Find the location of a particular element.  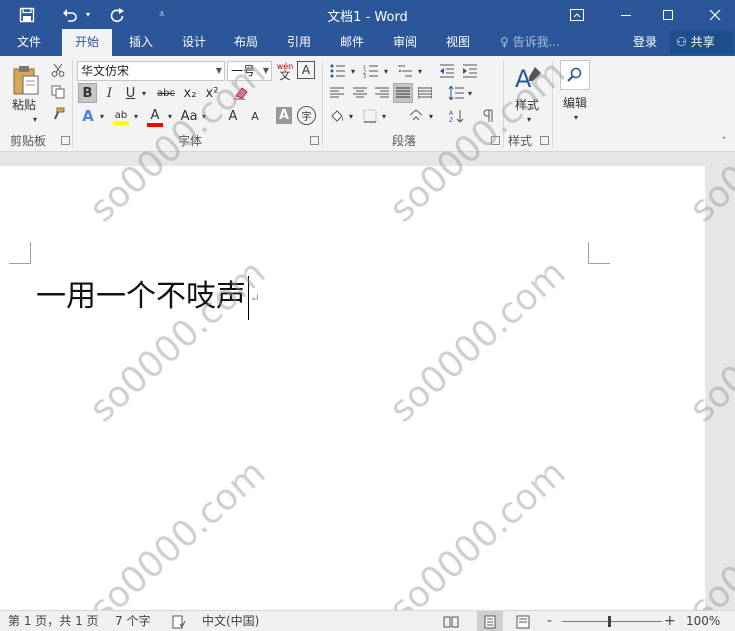

proofing-icon is located at coordinates (179, 621).